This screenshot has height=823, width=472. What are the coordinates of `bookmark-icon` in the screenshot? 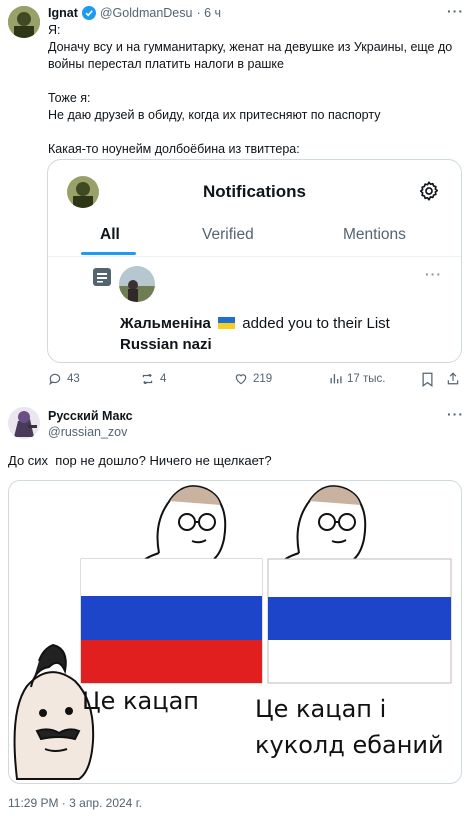 It's located at (427, 382).